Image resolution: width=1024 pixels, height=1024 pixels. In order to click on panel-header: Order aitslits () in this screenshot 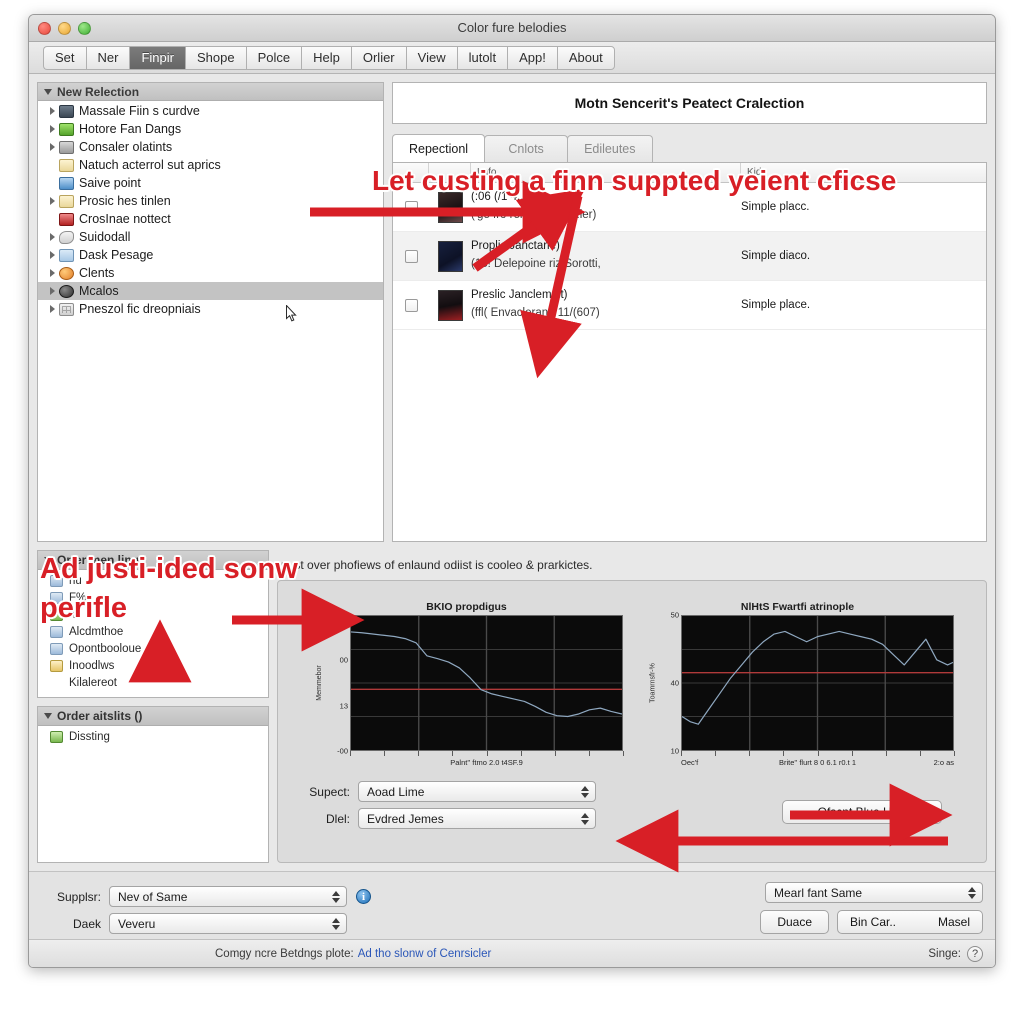, I will do `click(153, 716)`.